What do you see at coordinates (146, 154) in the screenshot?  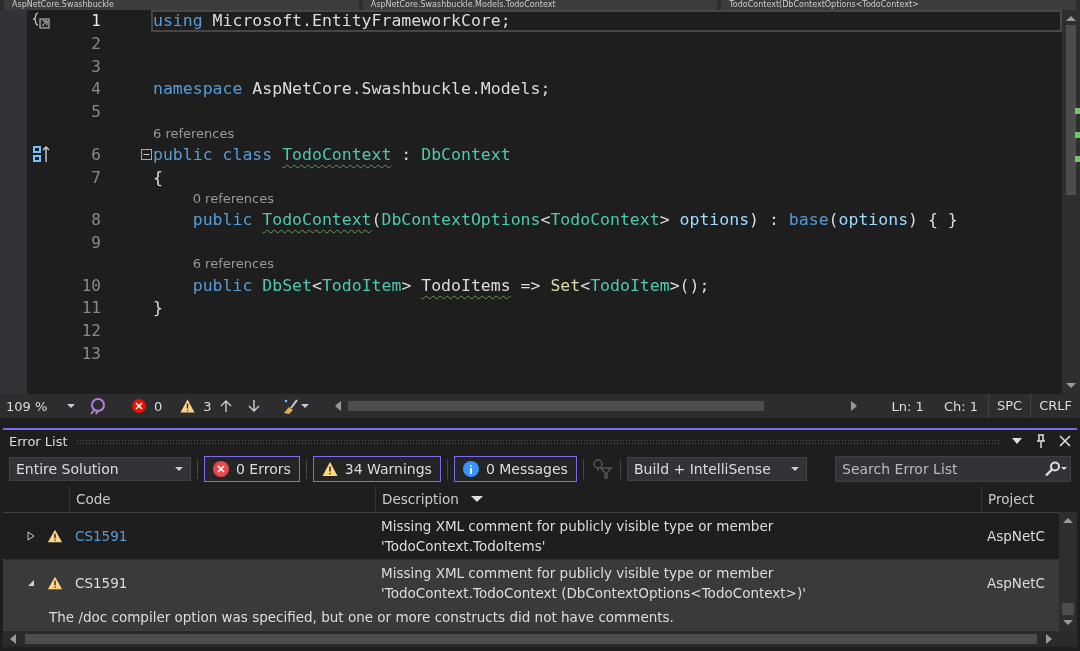 I see `collapse-icon` at bounding box center [146, 154].